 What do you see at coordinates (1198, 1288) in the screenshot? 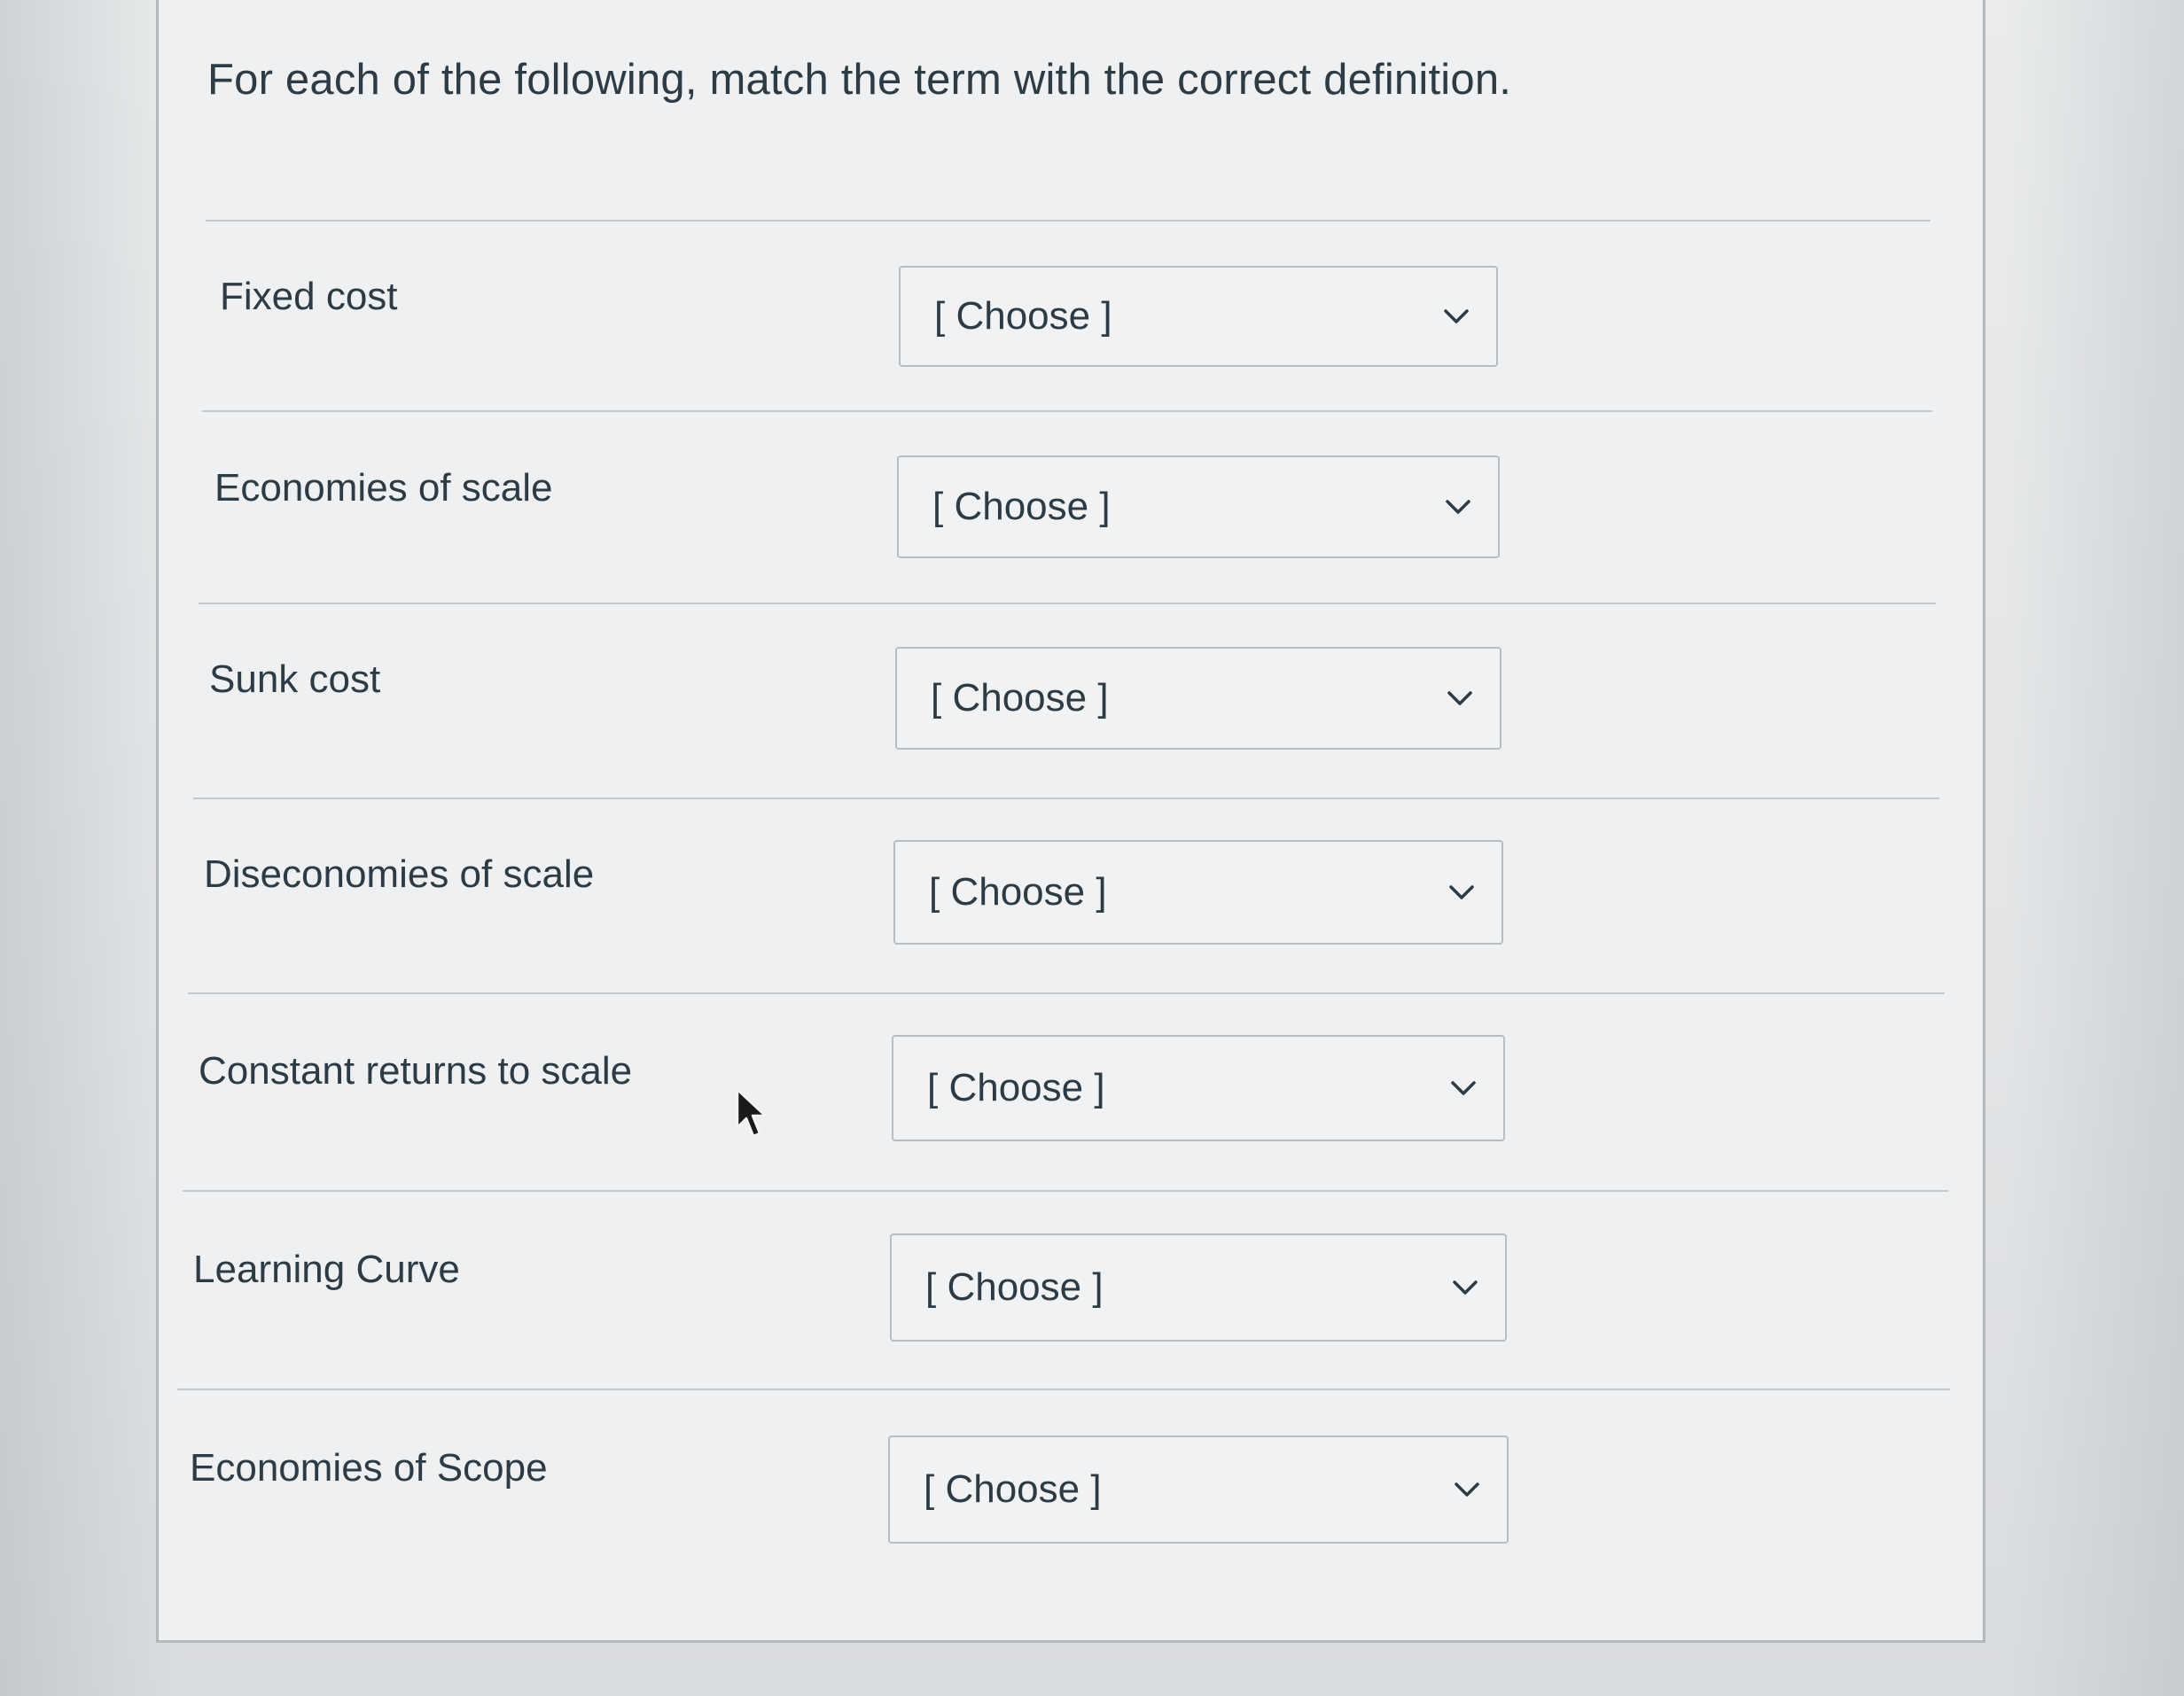
I see `definition-select-learning-curve: [ Choose ]` at bounding box center [1198, 1288].